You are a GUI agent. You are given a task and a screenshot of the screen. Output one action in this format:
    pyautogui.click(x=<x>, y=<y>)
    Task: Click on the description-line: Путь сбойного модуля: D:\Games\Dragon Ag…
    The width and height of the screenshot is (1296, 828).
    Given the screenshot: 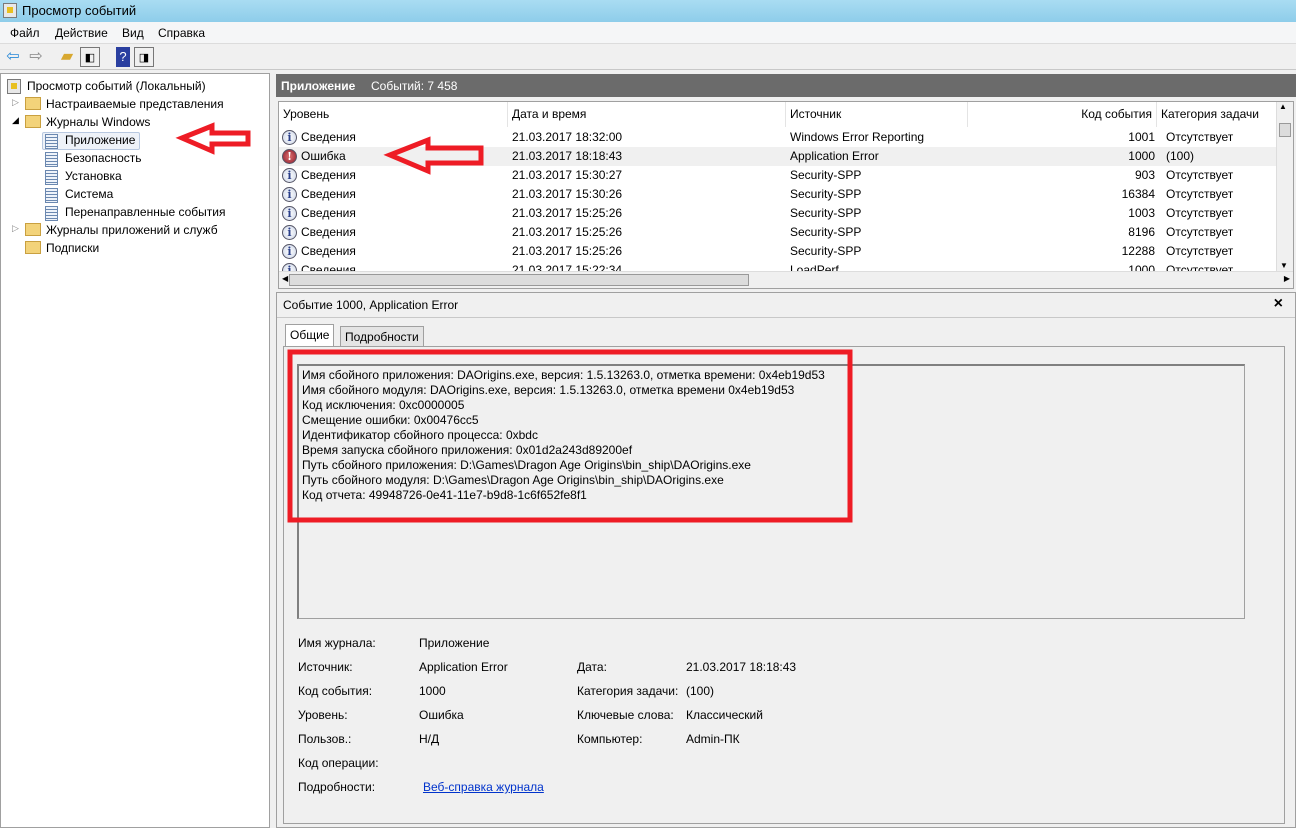 What is the action you would take?
    pyautogui.click(x=513, y=480)
    